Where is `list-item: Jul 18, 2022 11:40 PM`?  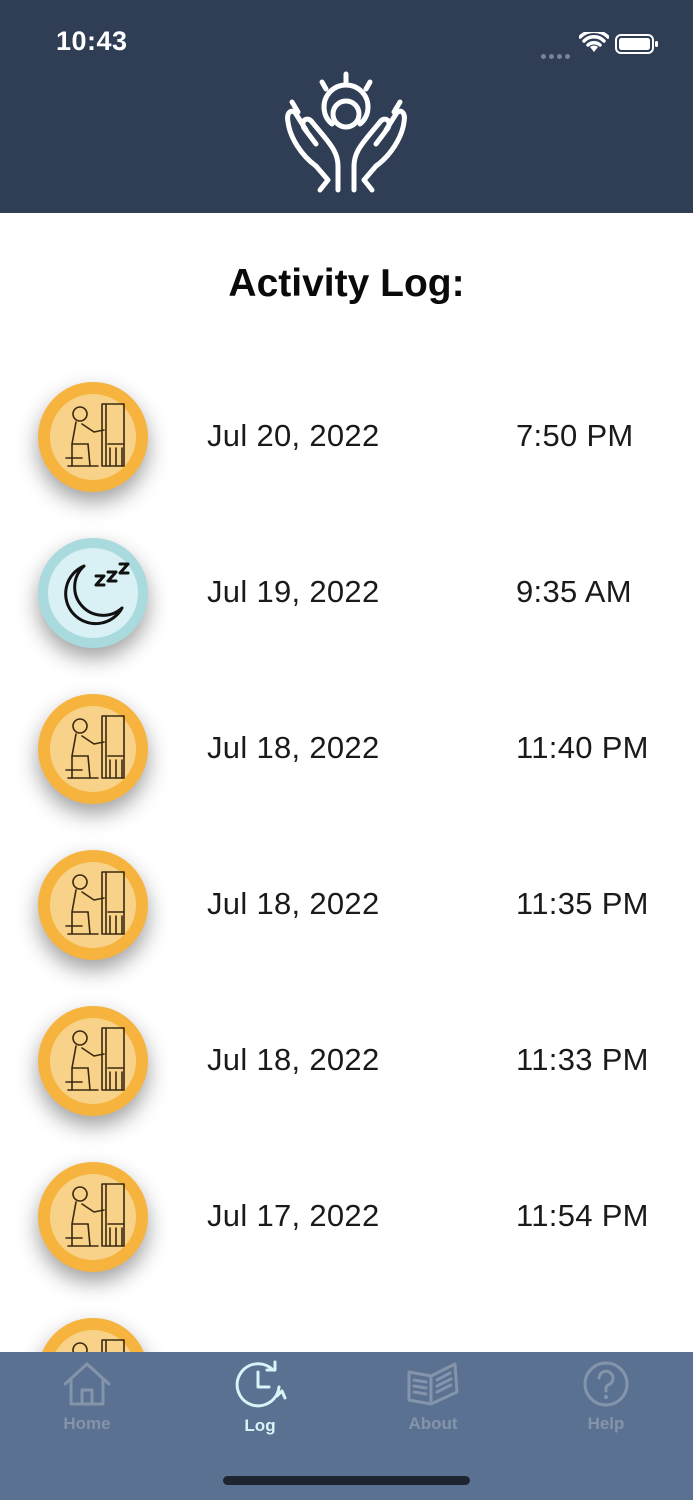
list-item: Jul 18, 2022 11:40 PM is located at coordinates (346, 750).